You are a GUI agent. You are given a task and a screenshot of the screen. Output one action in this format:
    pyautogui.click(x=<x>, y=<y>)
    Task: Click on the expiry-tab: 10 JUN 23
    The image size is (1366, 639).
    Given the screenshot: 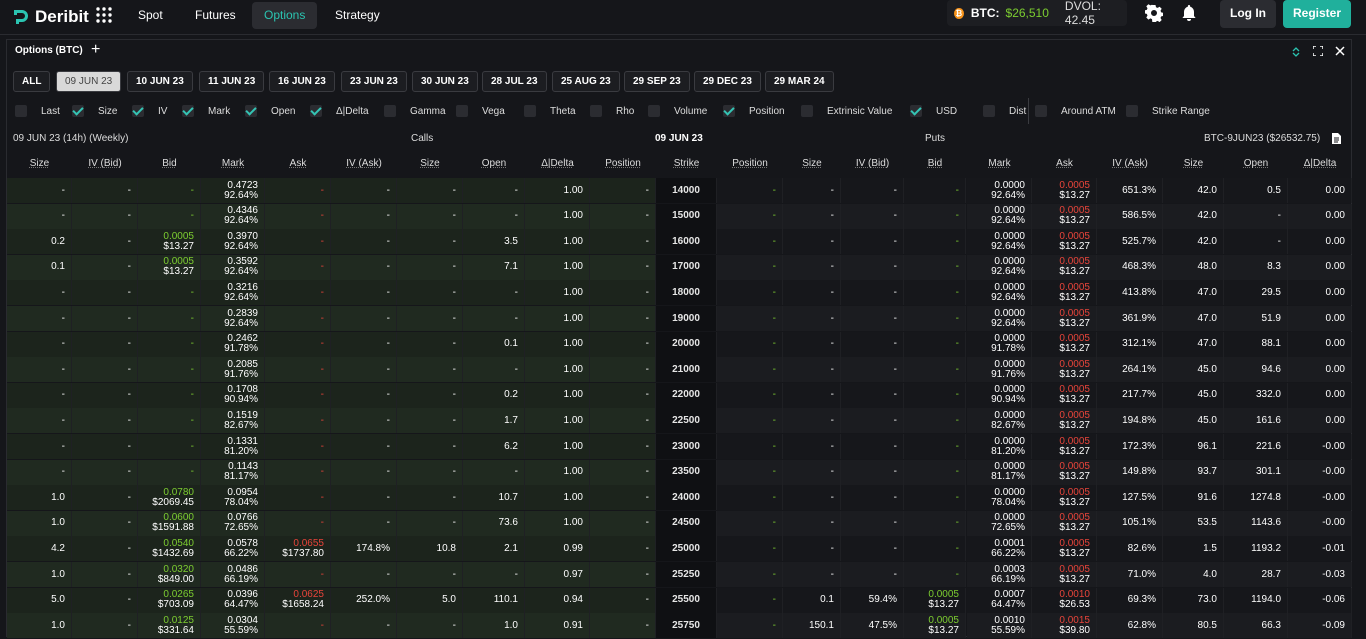 What is the action you would take?
    pyautogui.click(x=160, y=81)
    